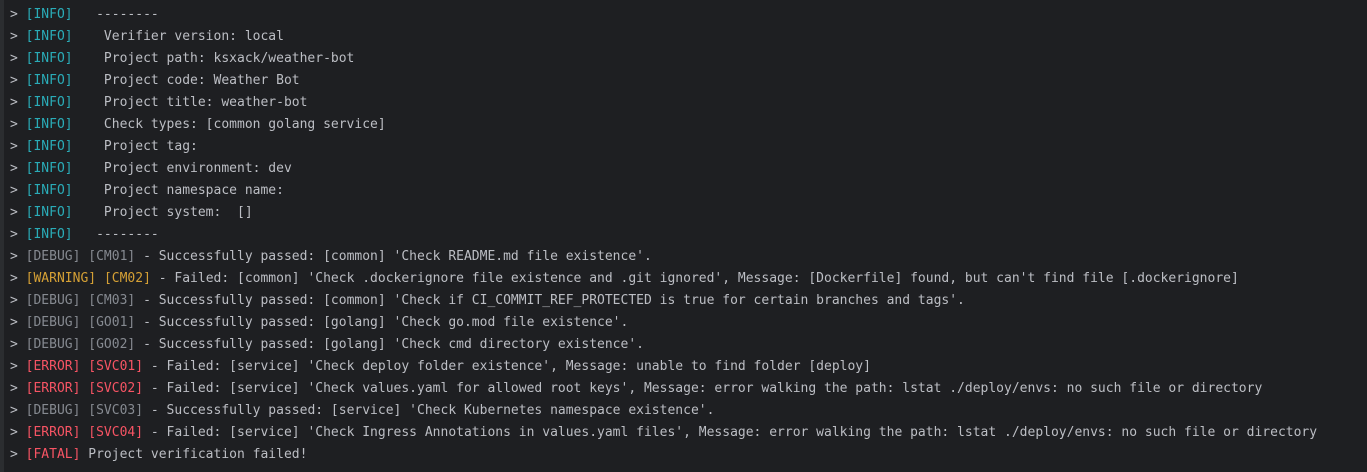 This screenshot has width=1367, height=472. What do you see at coordinates (166, 212) in the screenshot?
I see `log-message: Project system: []` at bounding box center [166, 212].